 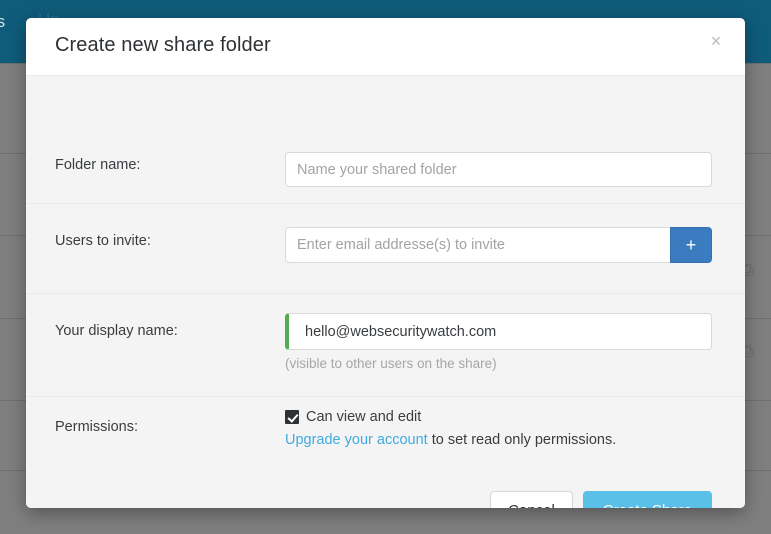 I want to click on folder-name-label: Folder name:, so click(x=98, y=165).